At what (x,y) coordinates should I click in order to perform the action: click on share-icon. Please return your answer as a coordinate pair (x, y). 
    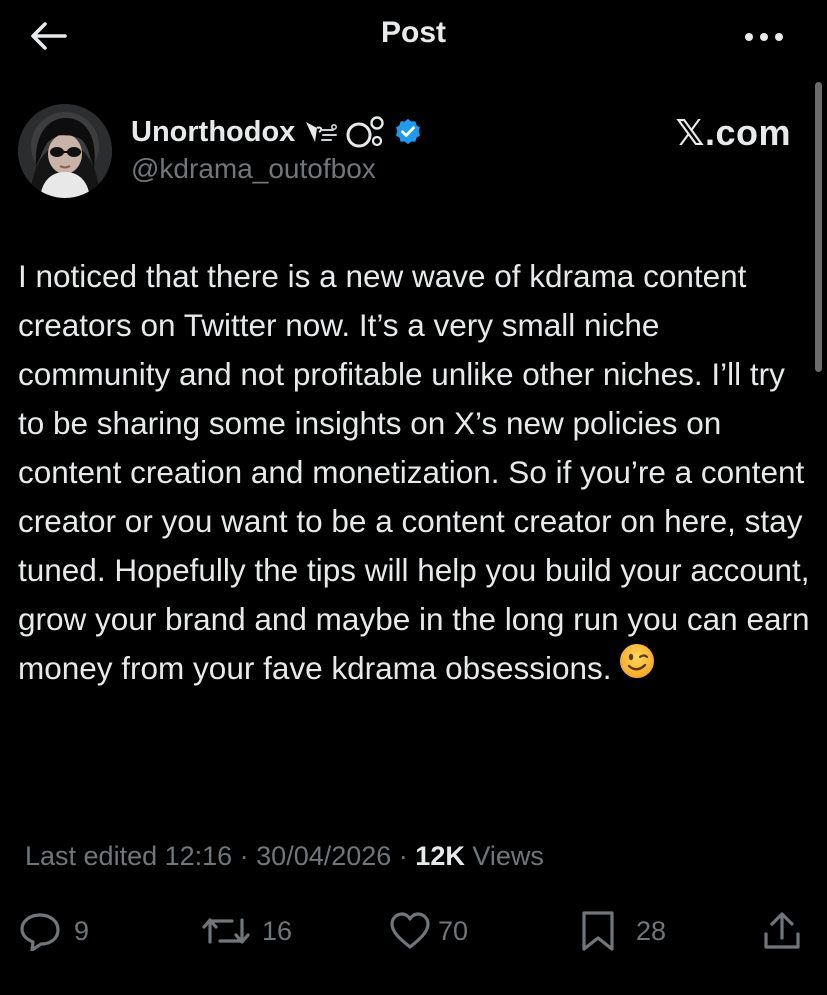
    Looking at the image, I should click on (782, 930).